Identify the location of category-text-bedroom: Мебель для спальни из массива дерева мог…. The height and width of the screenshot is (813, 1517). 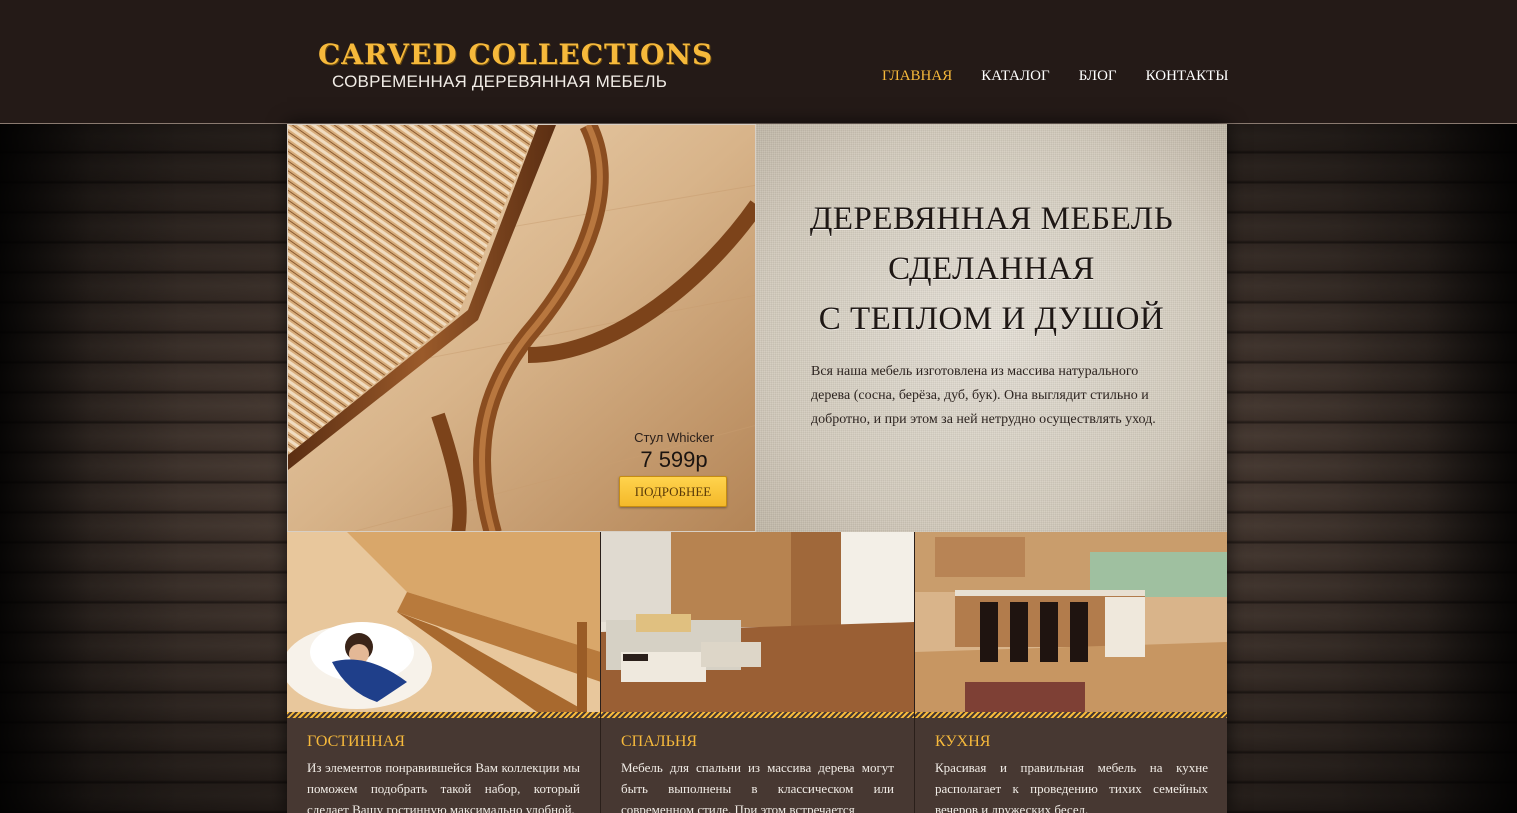
(757, 786).